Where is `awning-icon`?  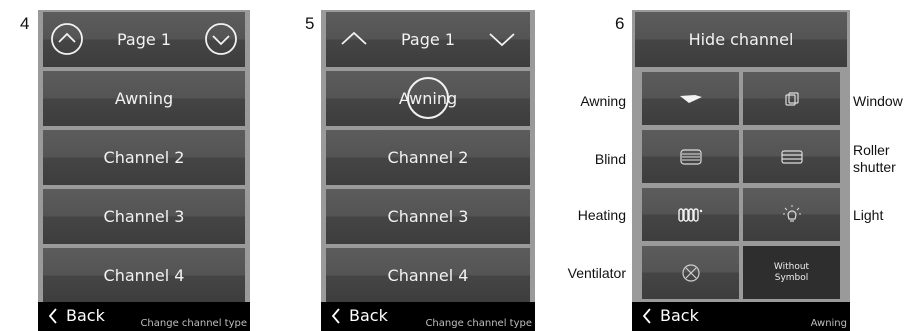 awning-icon is located at coordinates (690, 98).